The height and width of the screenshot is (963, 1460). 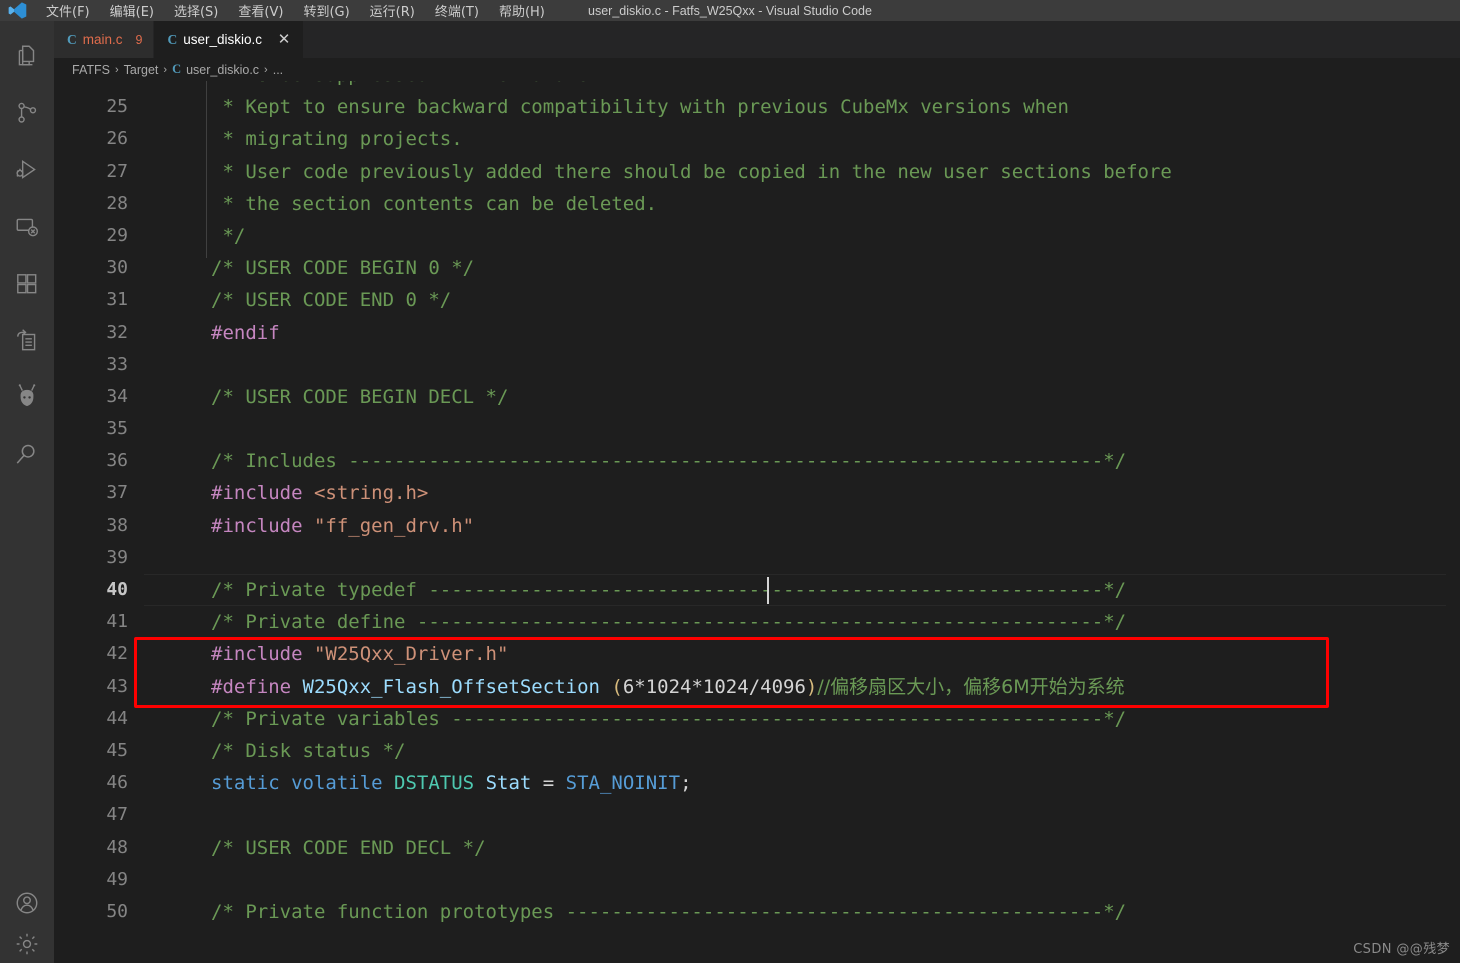 What do you see at coordinates (206, 170) in the screenshot?
I see `indent-guide` at bounding box center [206, 170].